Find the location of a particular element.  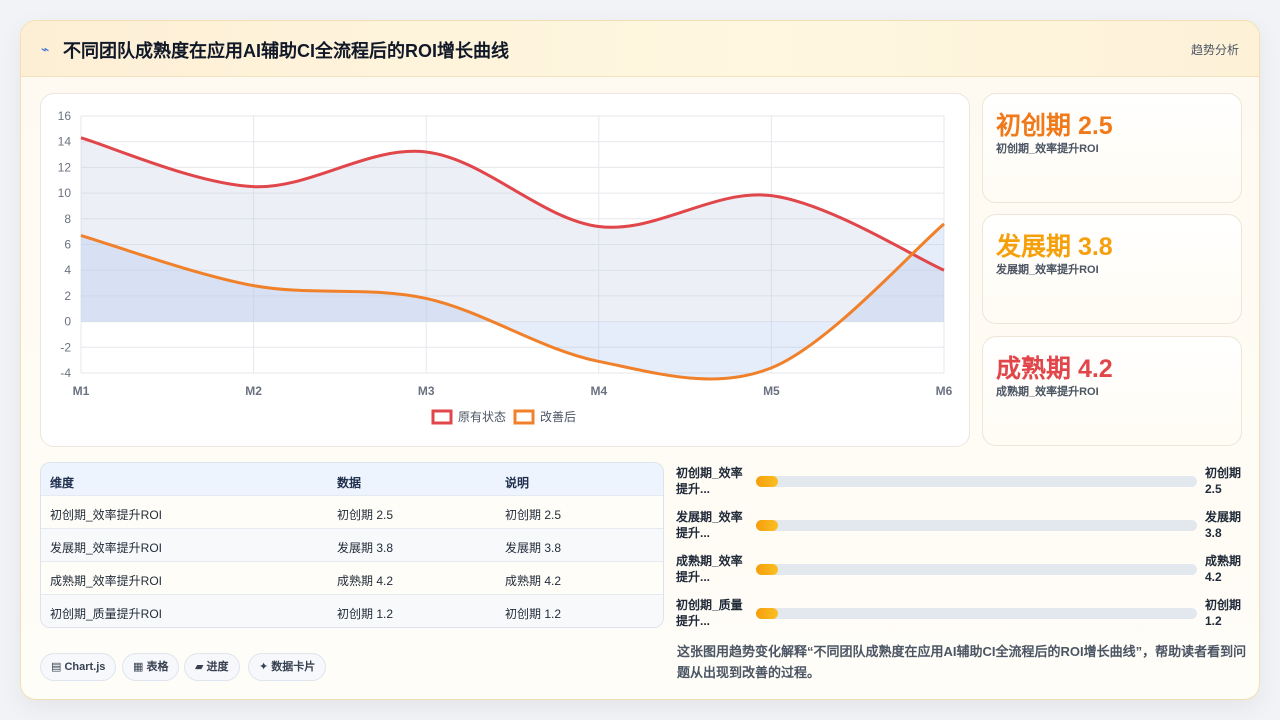

table-row: 初创期_质量提升ROI 初创期 1.2 初创期 1.2 is located at coordinates (352, 611).